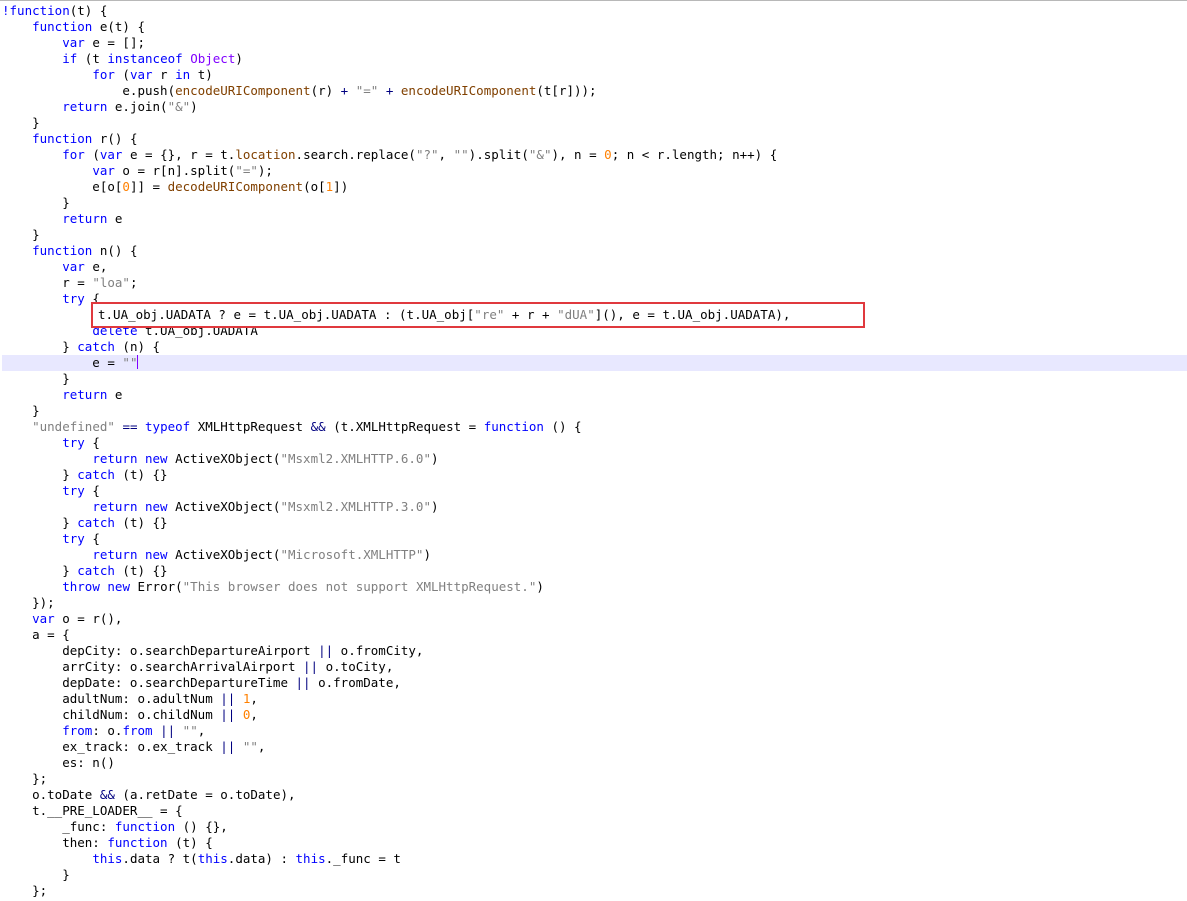 The width and height of the screenshot is (1187, 901). I want to click on code-line: function e(t) {, so click(594, 27).